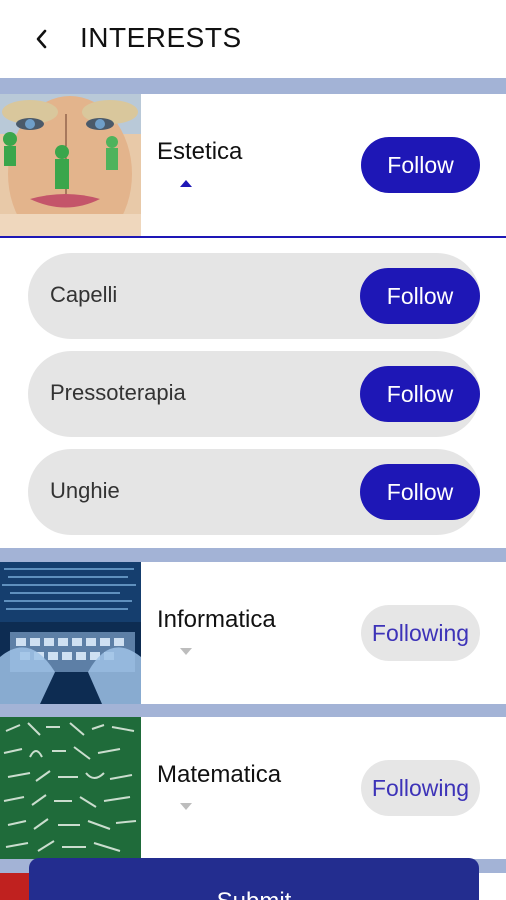  I want to click on submit-button: Submit, so click(254, 879).